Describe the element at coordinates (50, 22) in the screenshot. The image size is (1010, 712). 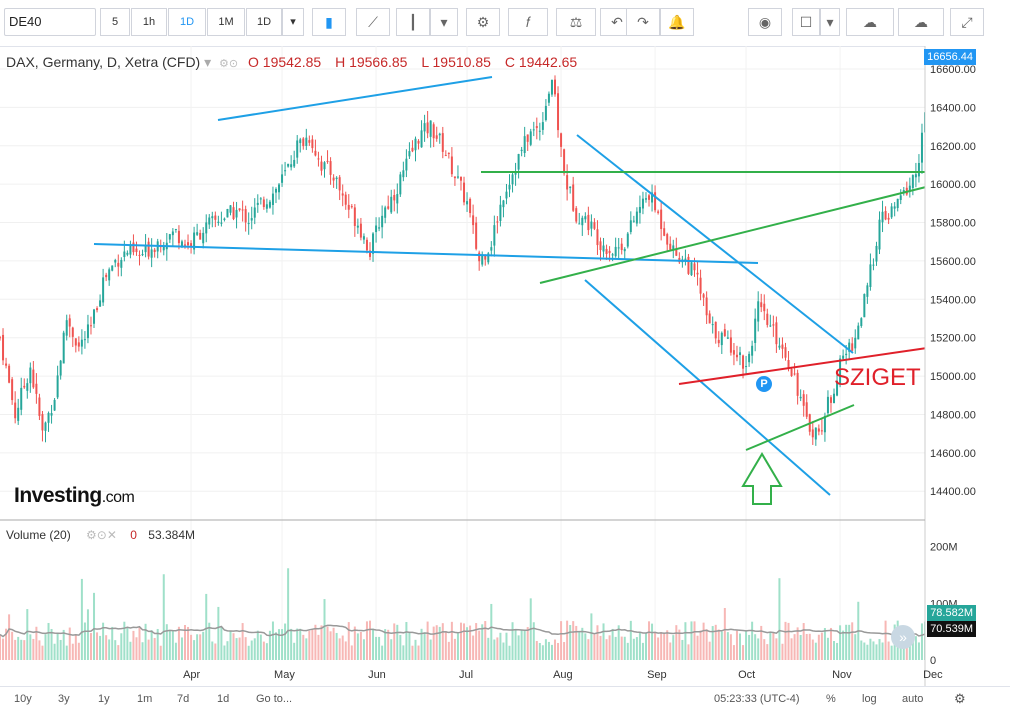
I see `symbol-input: DE40` at that location.